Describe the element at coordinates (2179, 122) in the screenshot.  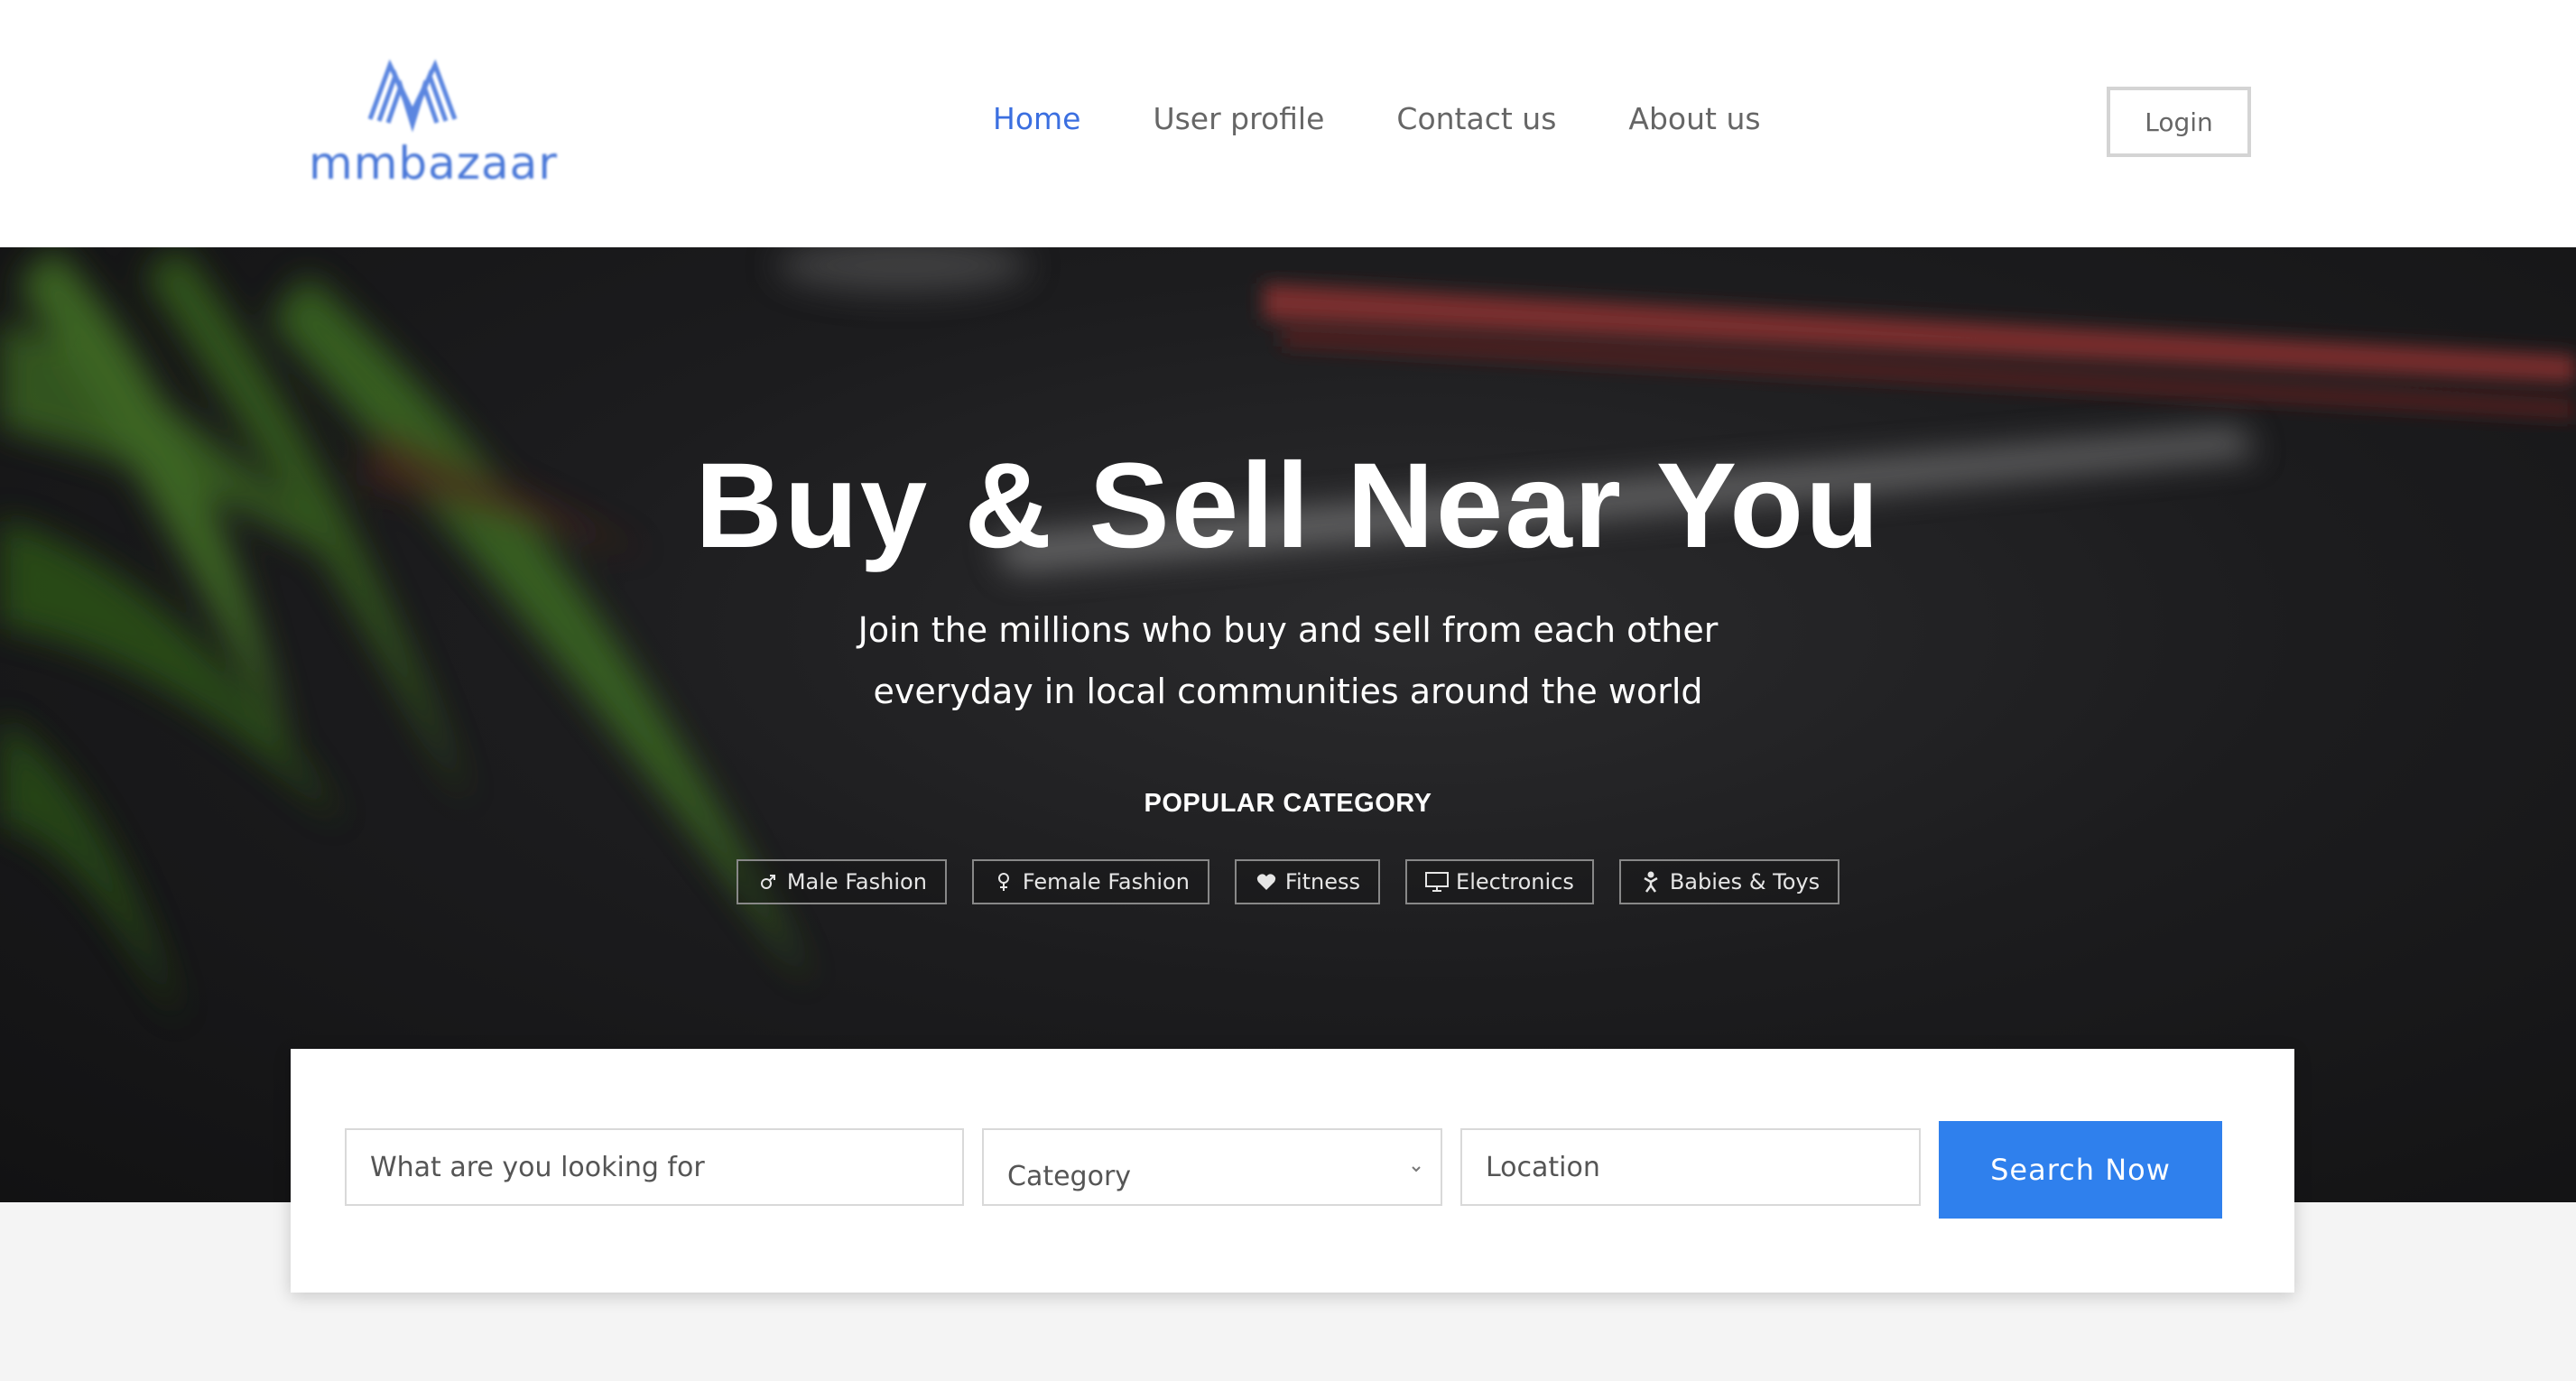
I see `login-button: Login` at that location.